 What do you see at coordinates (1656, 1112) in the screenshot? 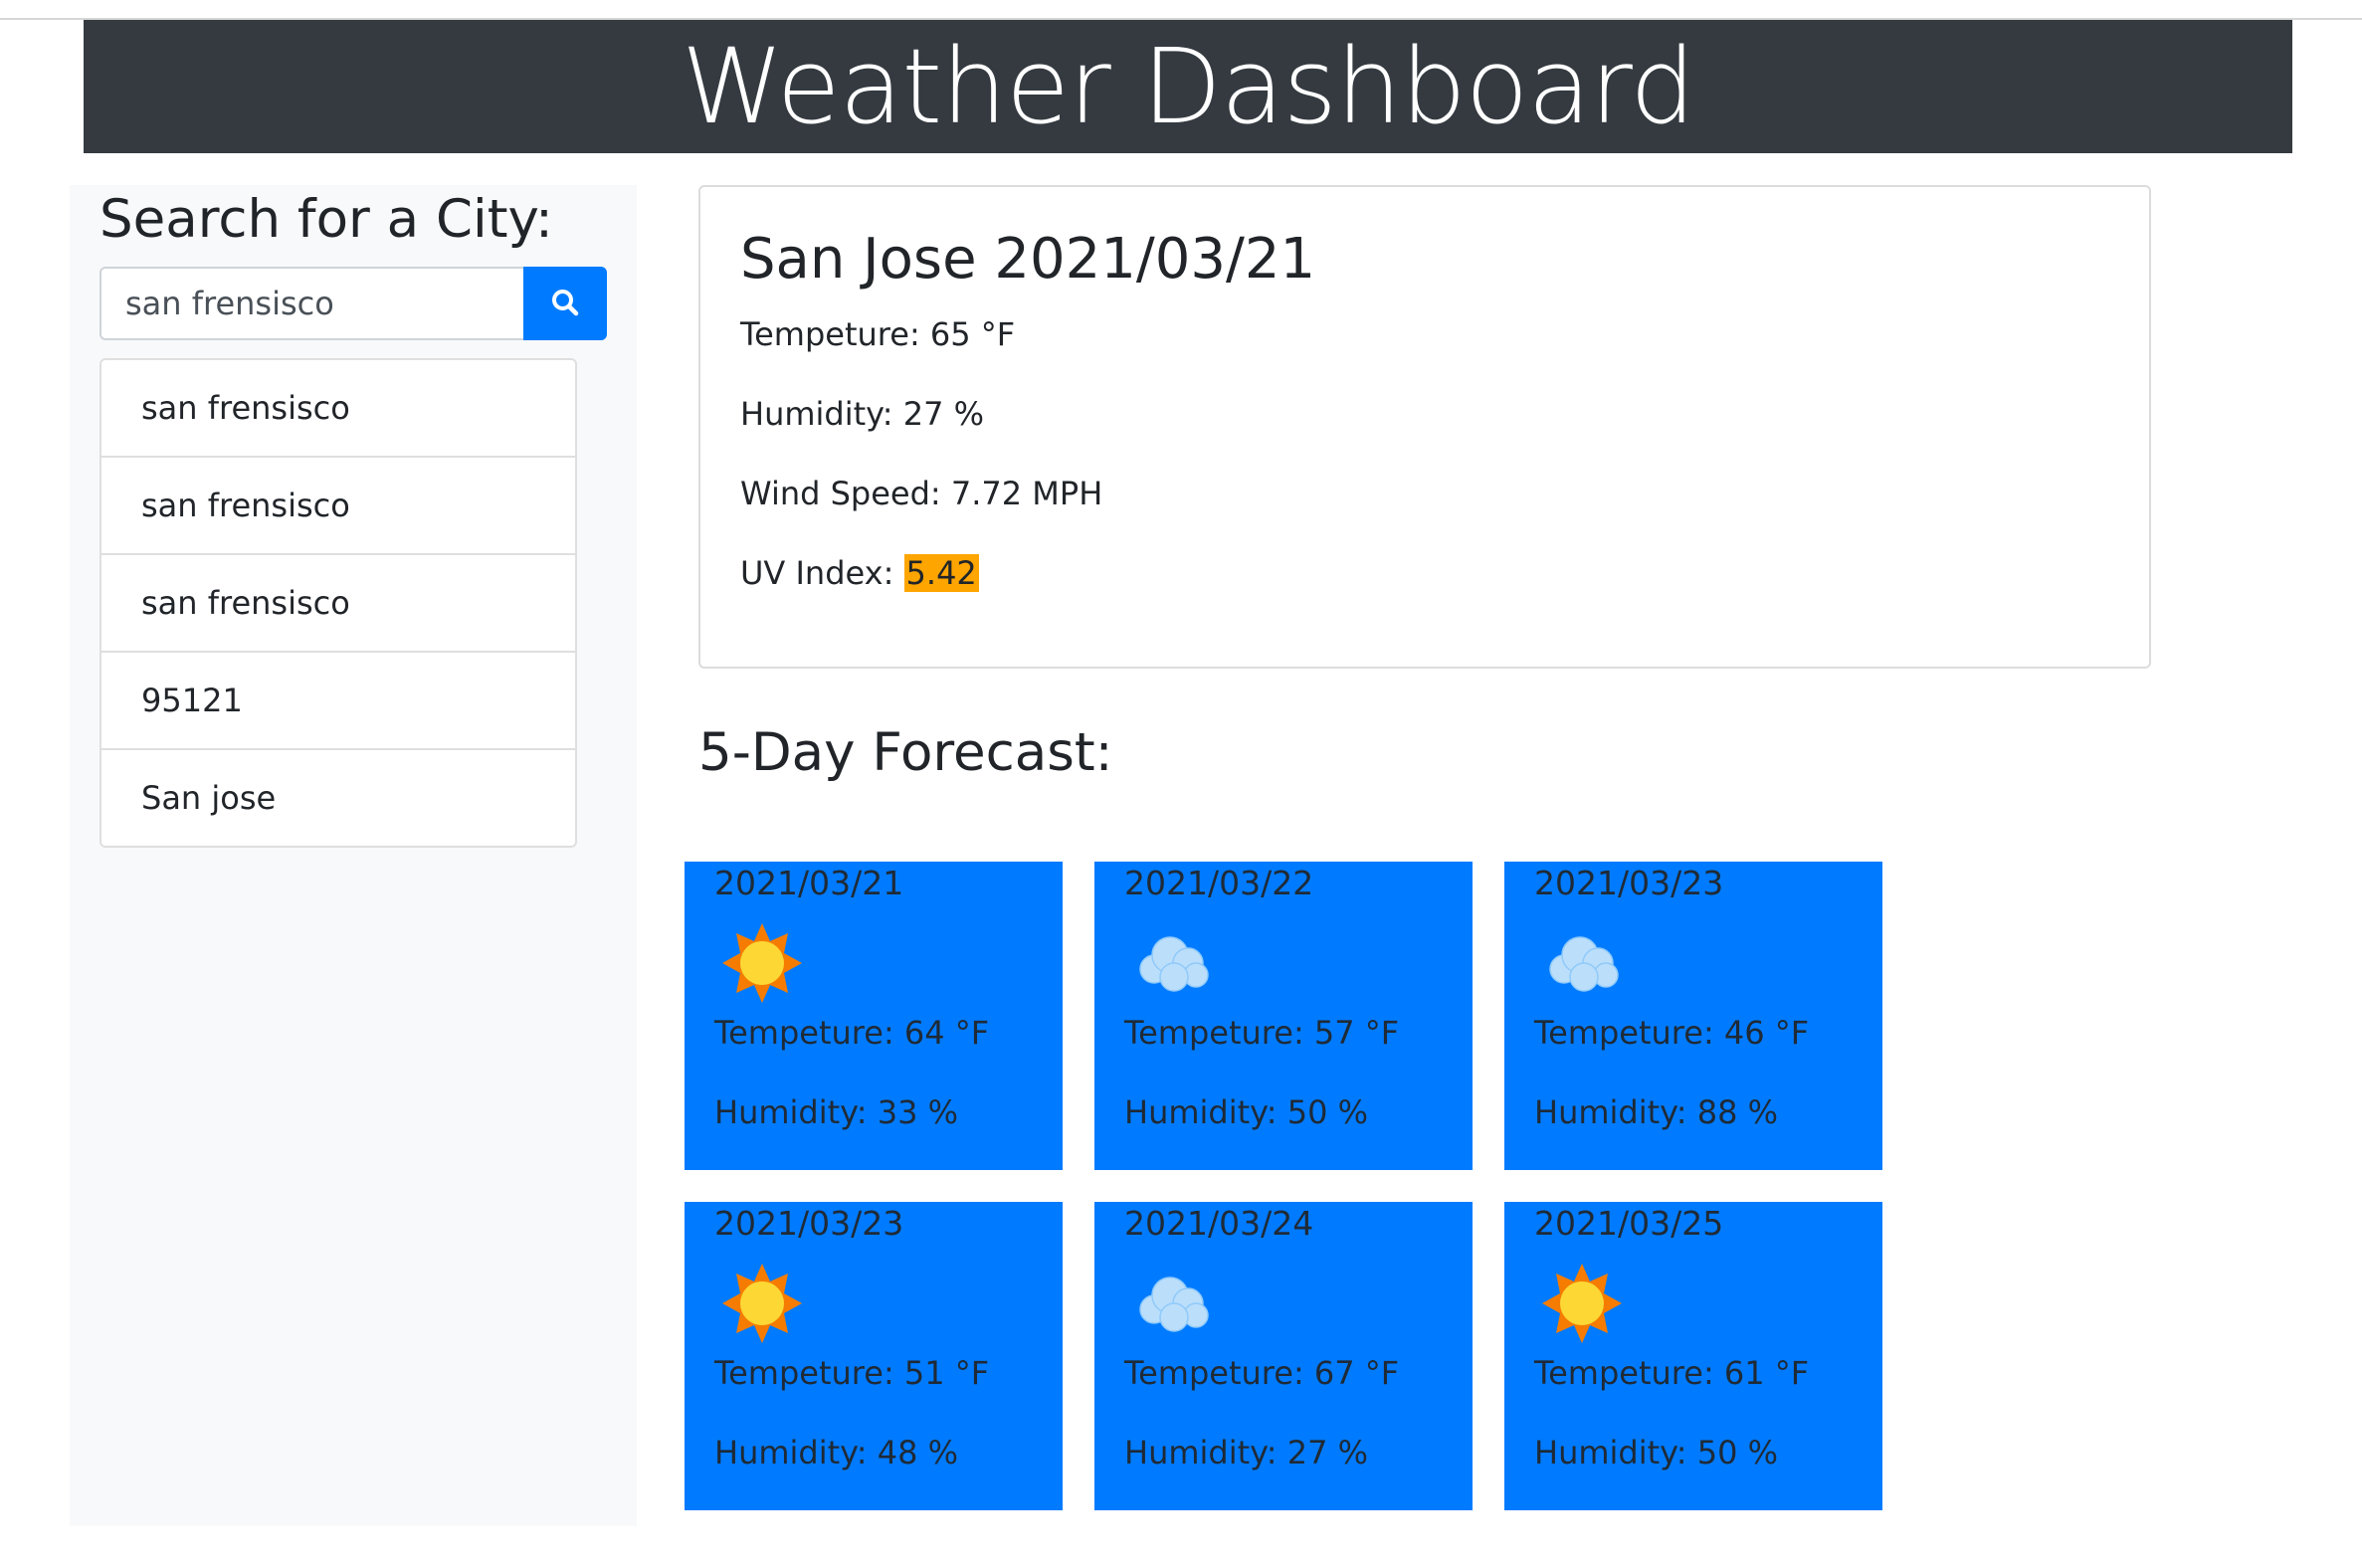
I see `forecast-humidity: Humidity: 88 %` at bounding box center [1656, 1112].